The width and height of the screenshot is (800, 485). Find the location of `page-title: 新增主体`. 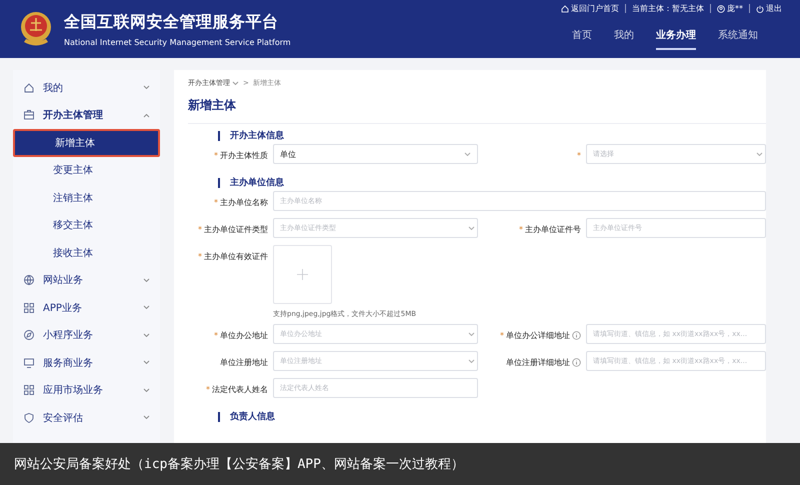

page-title: 新增主体 is located at coordinates (477, 110).